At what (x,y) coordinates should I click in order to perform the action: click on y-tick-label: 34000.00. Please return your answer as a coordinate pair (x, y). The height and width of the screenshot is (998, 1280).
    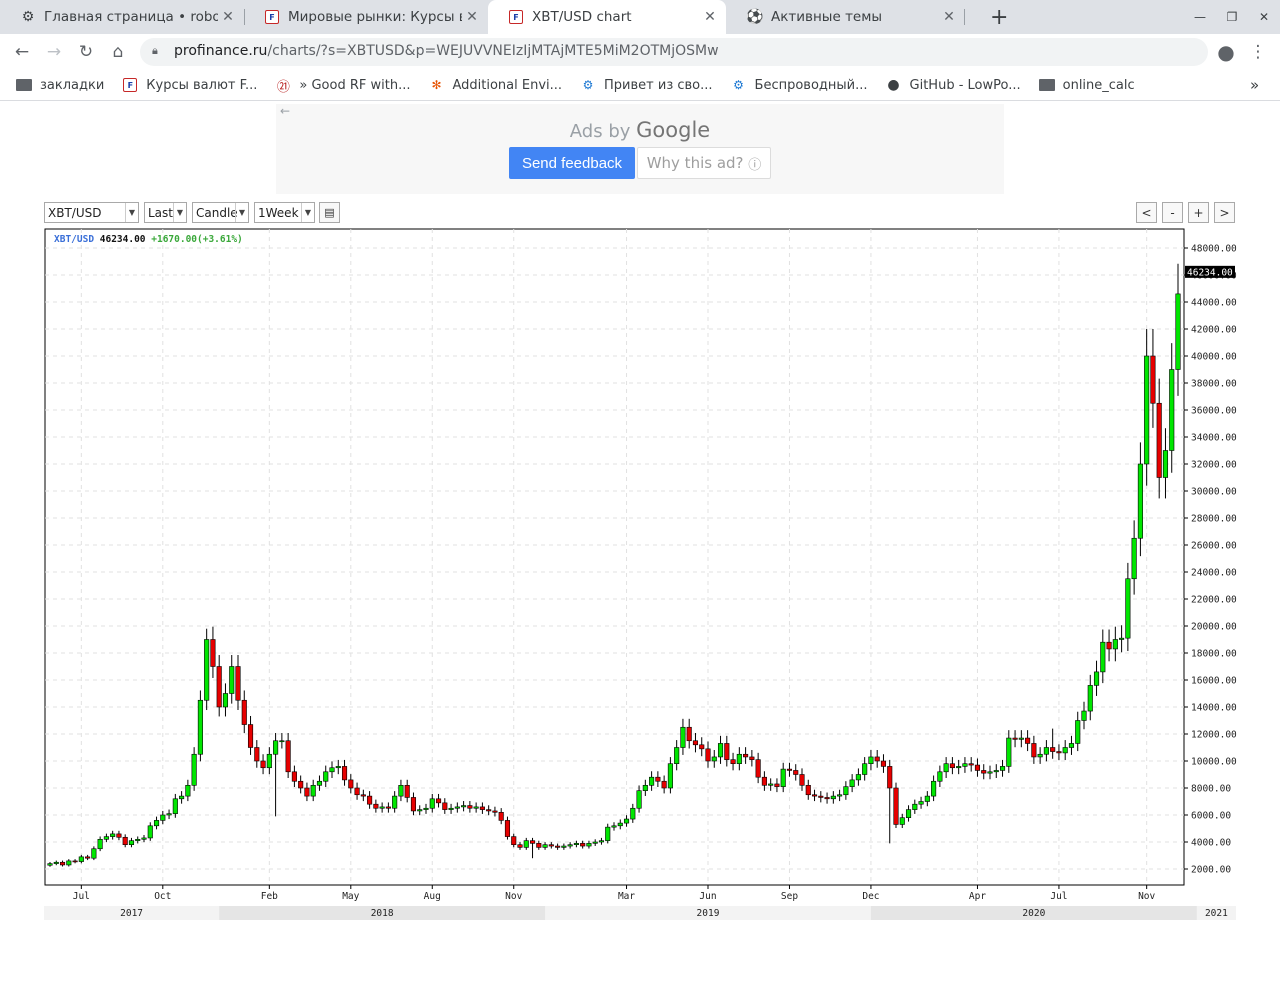
    Looking at the image, I should click on (1214, 438).